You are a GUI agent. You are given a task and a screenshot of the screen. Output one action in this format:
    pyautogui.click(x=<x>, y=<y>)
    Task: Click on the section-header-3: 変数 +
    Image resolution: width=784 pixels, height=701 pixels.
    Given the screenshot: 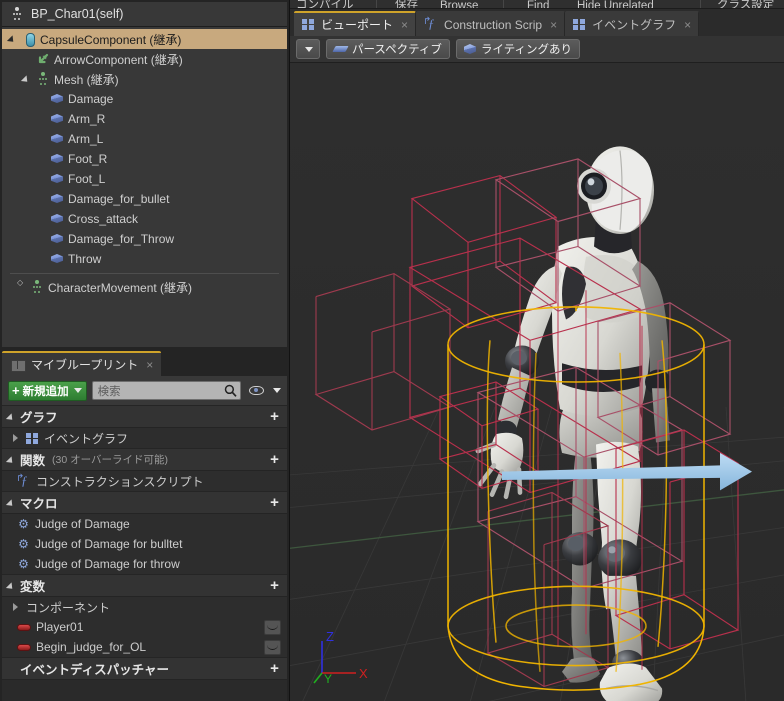 What is the action you would take?
    pyautogui.click(x=144, y=585)
    